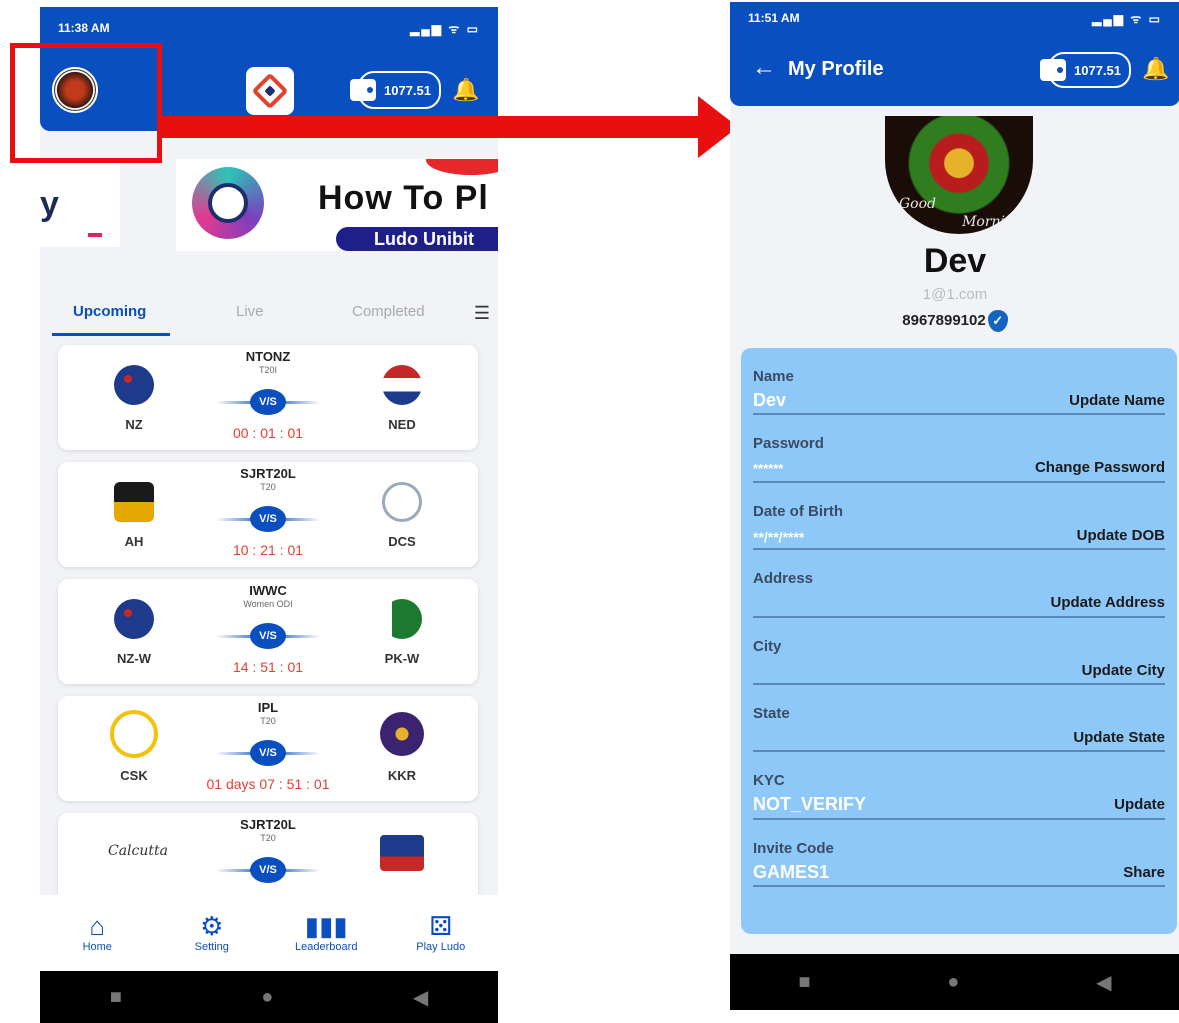 This screenshot has height=1023, width=1179. Describe the element at coordinates (954, 70) in the screenshot. I see `app-bar: ← My Profile 1077.51 🔔` at that location.